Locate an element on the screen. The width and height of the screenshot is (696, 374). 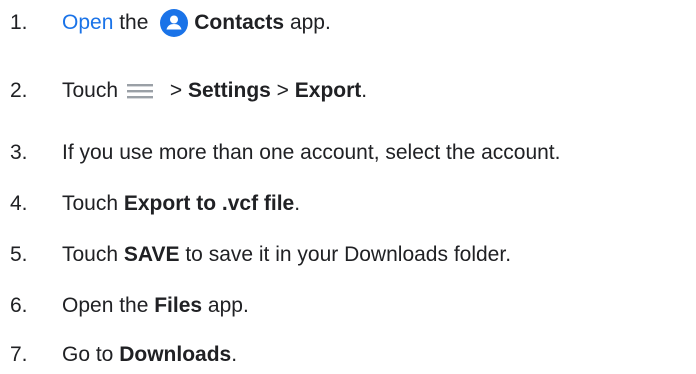
step-content: Open the Files app. is located at coordinates (155, 306).